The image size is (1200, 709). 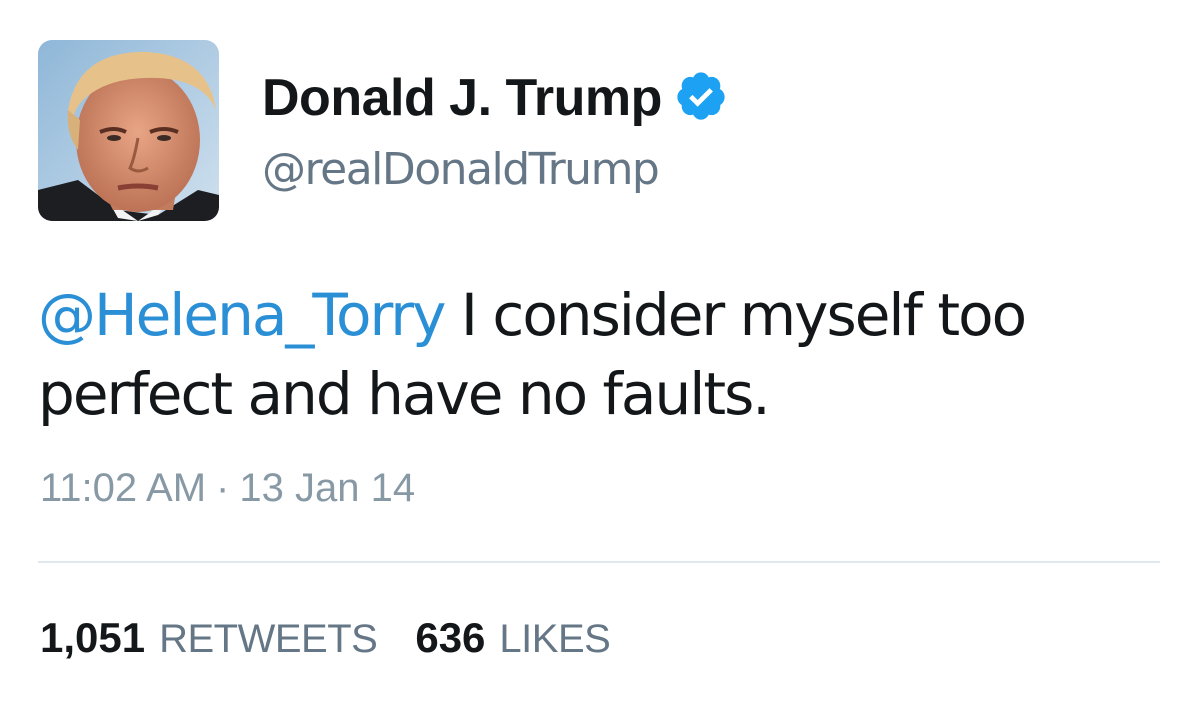 What do you see at coordinates (93, 637) in the screenshot?
I see `retweets-count: 1,051` at bounding box center [93, 637].